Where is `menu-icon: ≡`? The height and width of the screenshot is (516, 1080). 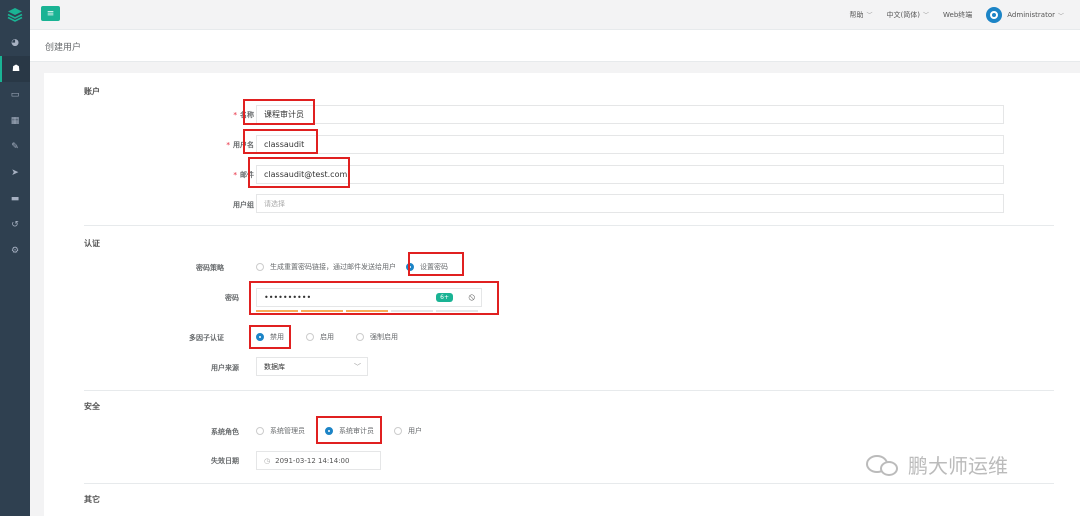
menu-icon: ≡ is located at coordinates (50, 13).